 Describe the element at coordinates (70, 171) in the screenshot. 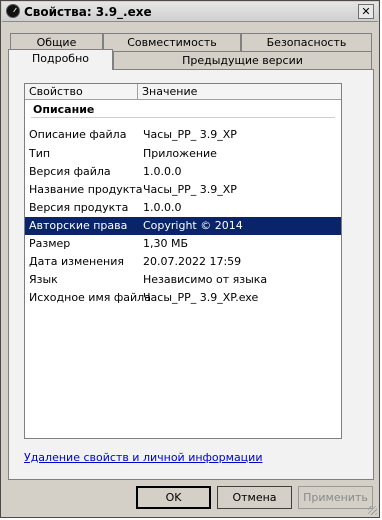

I see `property-name: Версия файла` at that location.